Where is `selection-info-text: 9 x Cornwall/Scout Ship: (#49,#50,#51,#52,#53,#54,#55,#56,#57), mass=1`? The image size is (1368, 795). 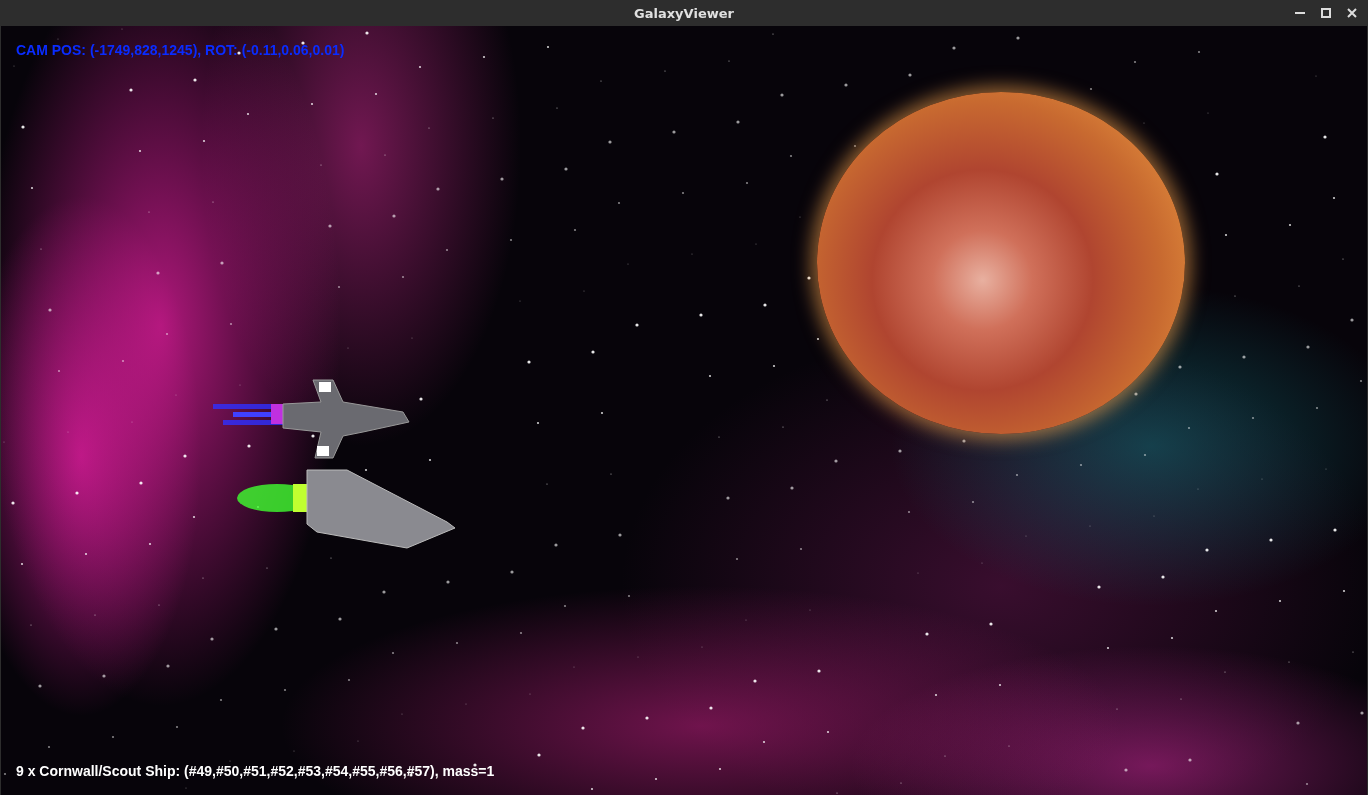
selection-info-text: 9 x Cornwall/Scout Ship: (#49,#50,#51,#52,#53,#54,#55,#56,#57), mass=1 is located at coordinates (256, 771).